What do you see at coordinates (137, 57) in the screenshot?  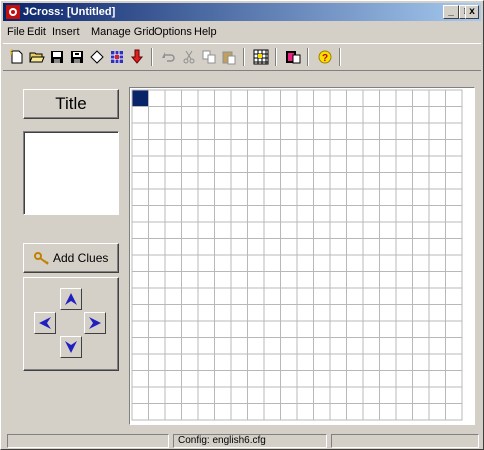 I see `down-arrow-icon` at bounding box center [137, 57].